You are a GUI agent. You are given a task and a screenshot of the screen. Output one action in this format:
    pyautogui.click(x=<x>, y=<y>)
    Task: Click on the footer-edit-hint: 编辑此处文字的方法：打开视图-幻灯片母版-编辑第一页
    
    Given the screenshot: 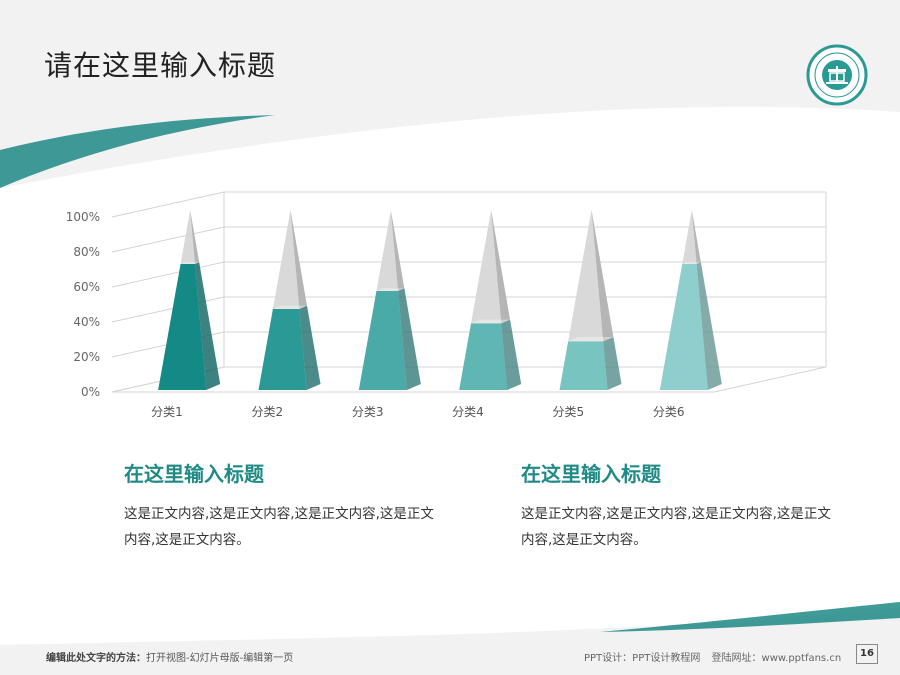 What is the action you would take?
    pyautogui.click(x=169, y=656)
    